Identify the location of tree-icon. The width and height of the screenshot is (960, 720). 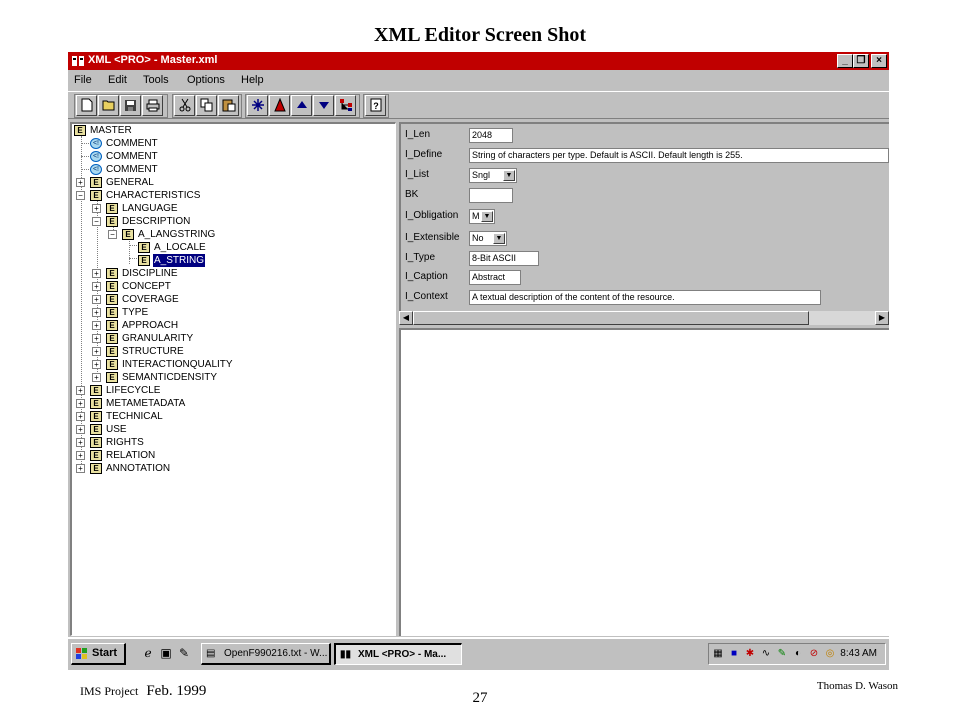
(345, 105).